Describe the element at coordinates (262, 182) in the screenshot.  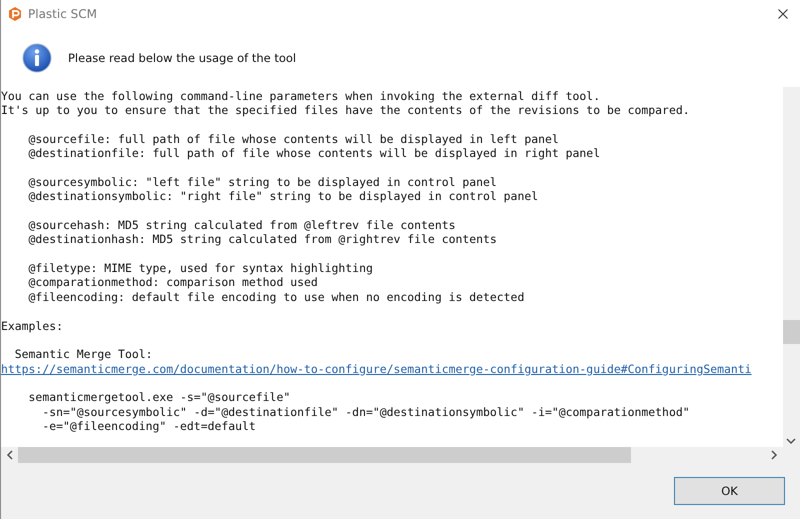
I see `text-line: @sourcesymbolic: "left file" string to be displayed in control panel` at that location.